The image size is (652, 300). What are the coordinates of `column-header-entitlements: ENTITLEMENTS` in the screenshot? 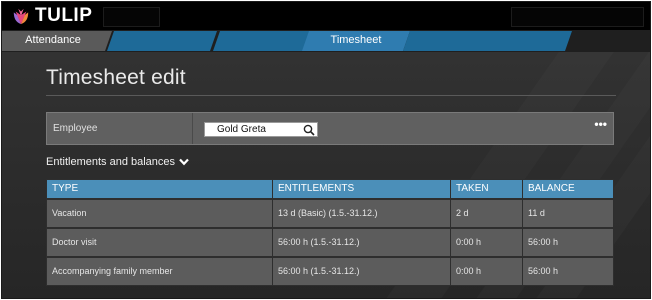 It's located at (361, 189).